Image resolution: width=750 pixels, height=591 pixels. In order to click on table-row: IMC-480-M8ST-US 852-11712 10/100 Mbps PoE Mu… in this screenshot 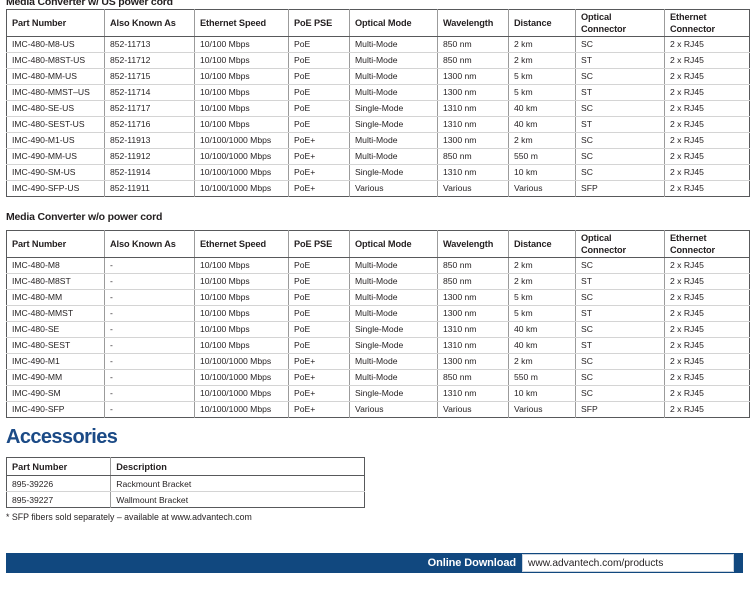, I will do `click(378, 60)`.